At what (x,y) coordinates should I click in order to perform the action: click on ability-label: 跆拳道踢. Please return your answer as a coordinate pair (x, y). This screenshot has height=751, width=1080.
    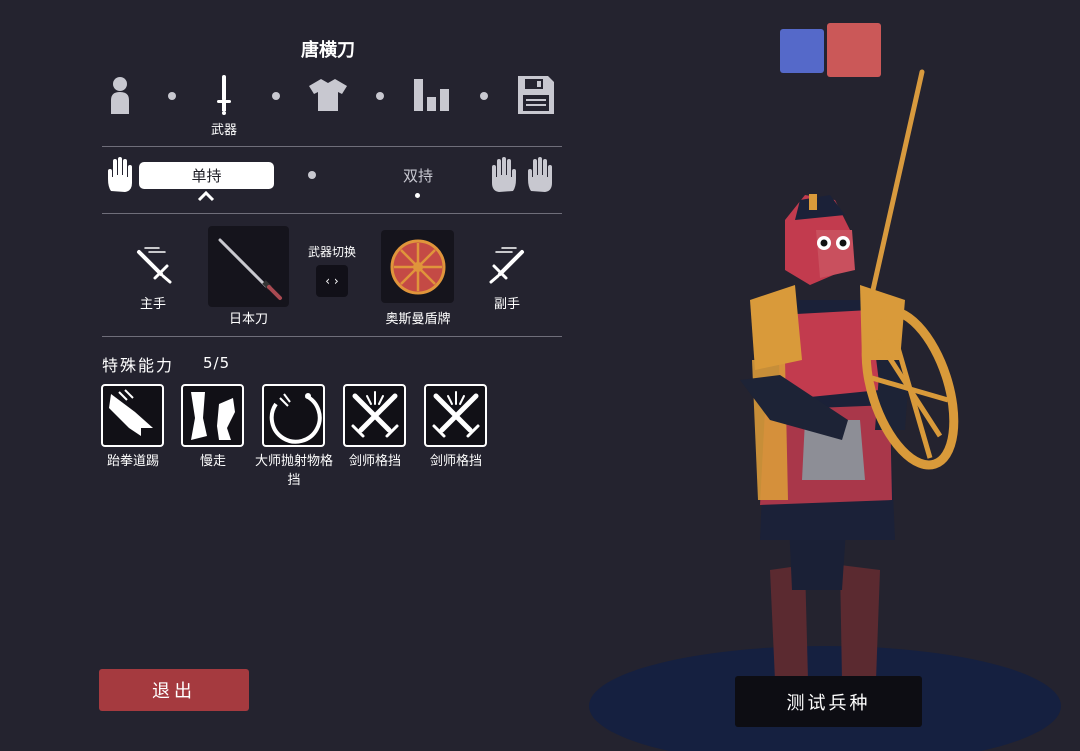
    Looking at the image, I should click on (132, 461).